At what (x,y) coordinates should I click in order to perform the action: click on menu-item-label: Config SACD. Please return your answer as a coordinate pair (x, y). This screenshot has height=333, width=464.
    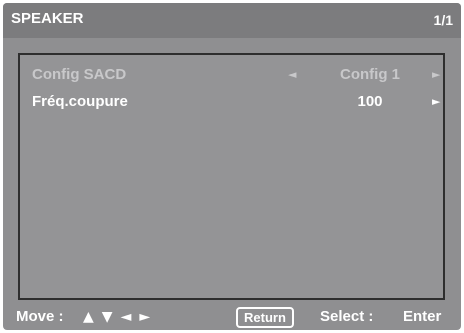
    Looking at the image, I should click on (79, 74).